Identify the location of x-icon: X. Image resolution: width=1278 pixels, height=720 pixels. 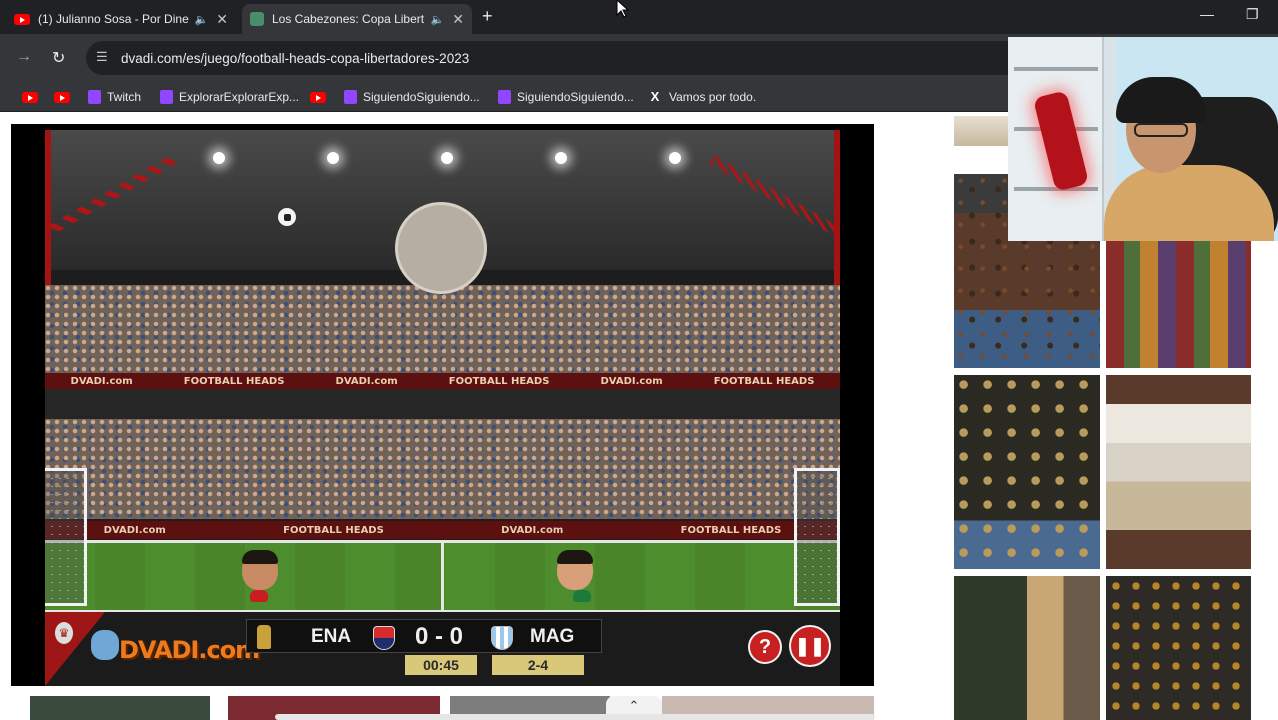
(655, 96).